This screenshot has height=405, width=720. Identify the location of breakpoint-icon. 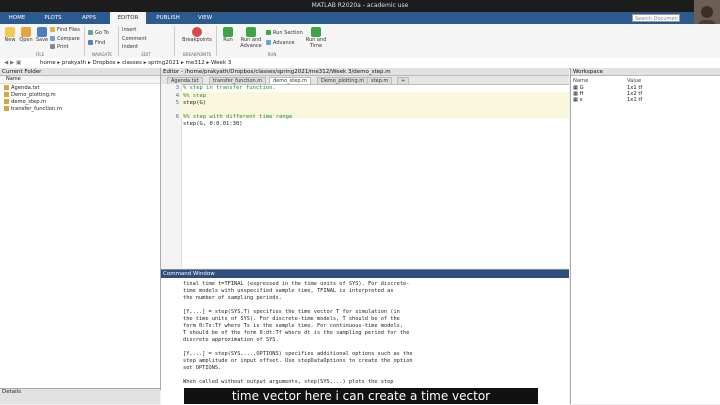
(197, 32).